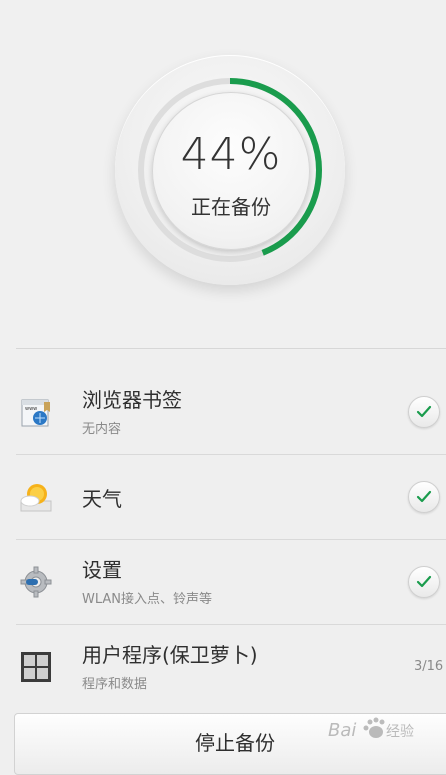  Describe the element at coordinates (429, 666) in the screenshot. I see `item-progress-count: 3/16` at that location.